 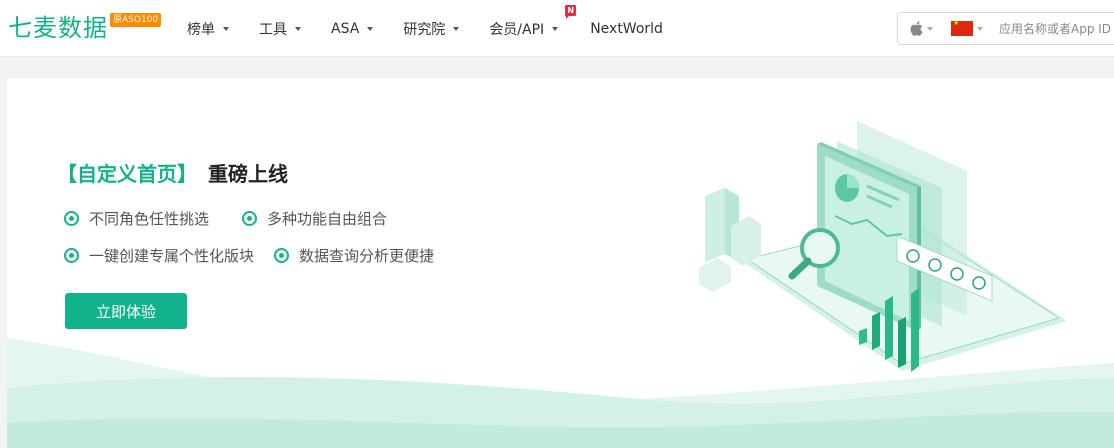 What do you see at coordinates (149, 219) in the screenshot?
I see `feature-label: 不同角色任性挑选` at bounding box center [149, 219].